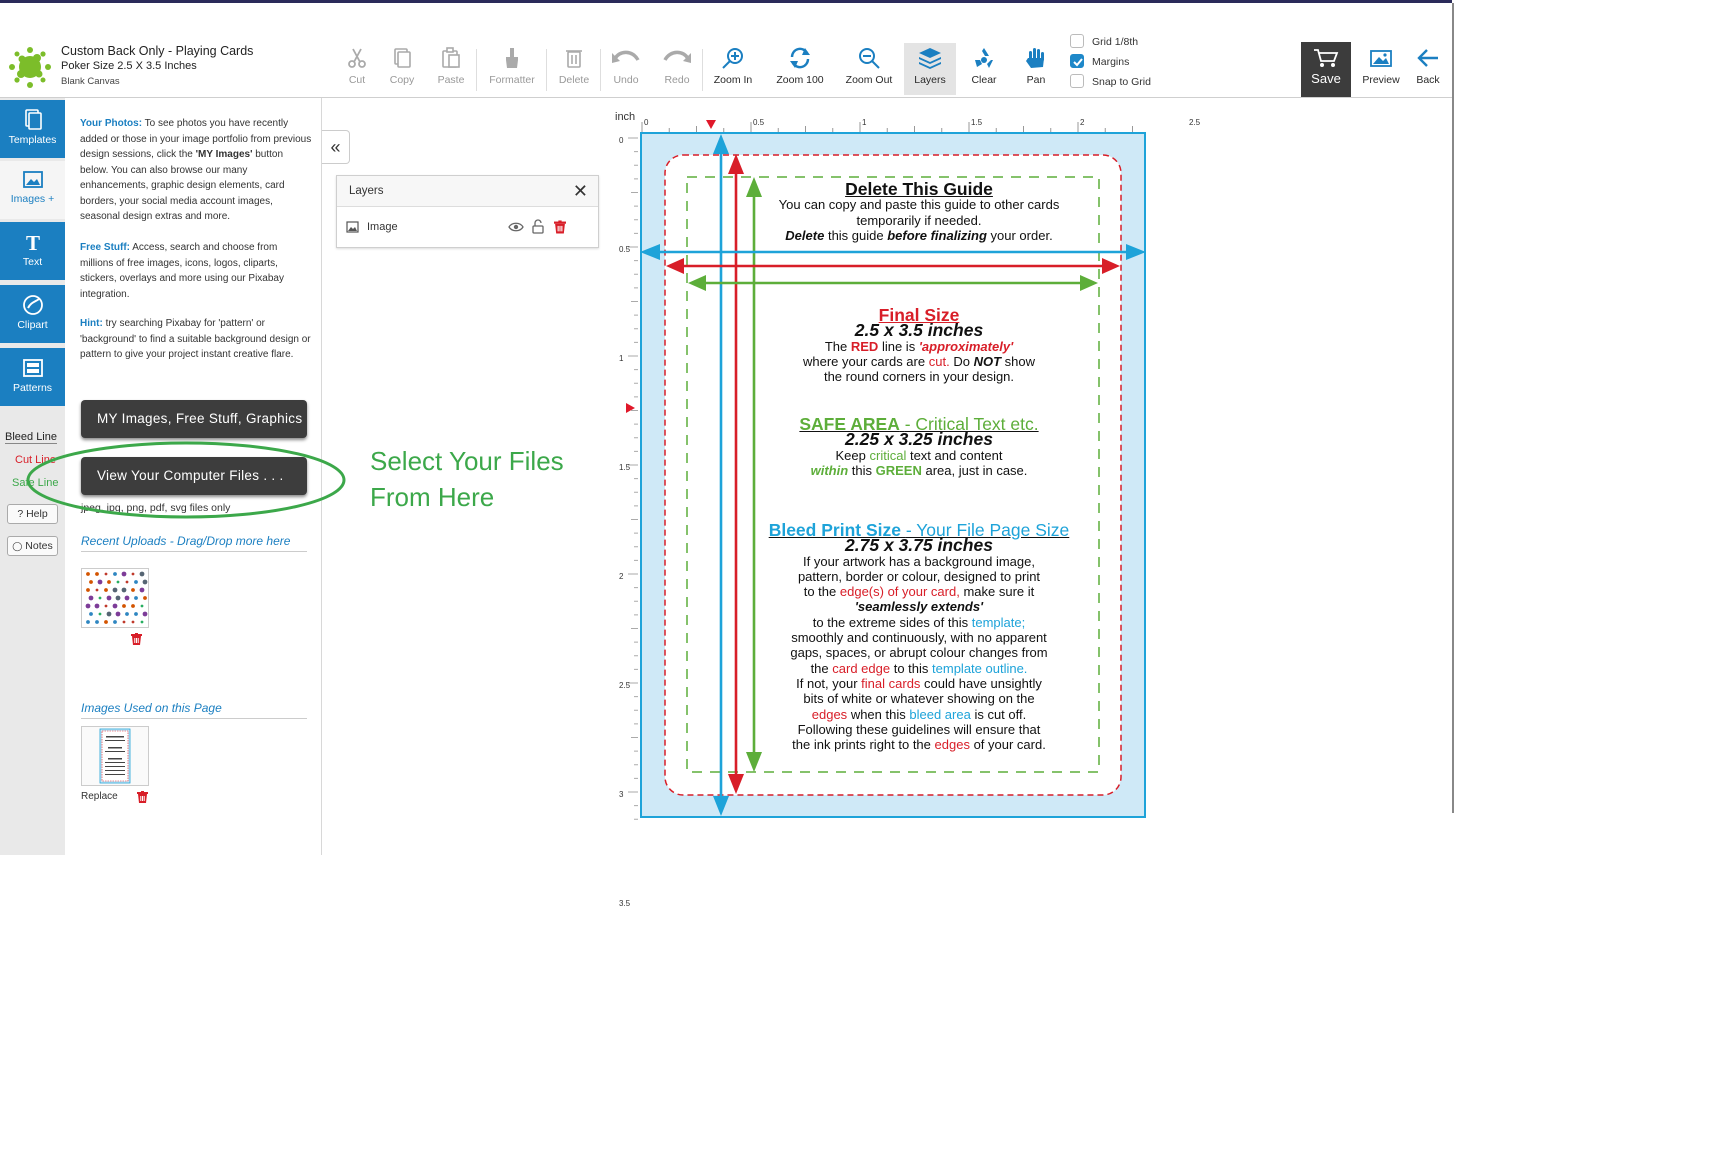 This screenshot has height=1152, width=1728. What do you see at coordinates (627, 478) in the screenshot?
I see `vertical-ruler` at bounding box center [627, 478].